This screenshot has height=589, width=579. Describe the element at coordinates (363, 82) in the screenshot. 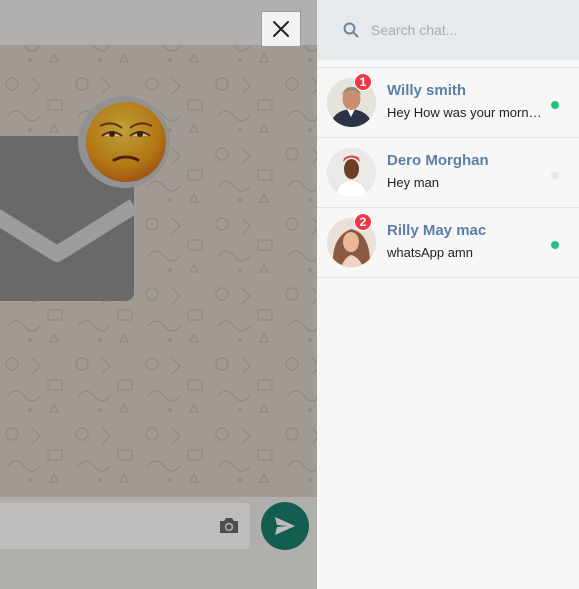

I see `unread-badge: 1` at that location.